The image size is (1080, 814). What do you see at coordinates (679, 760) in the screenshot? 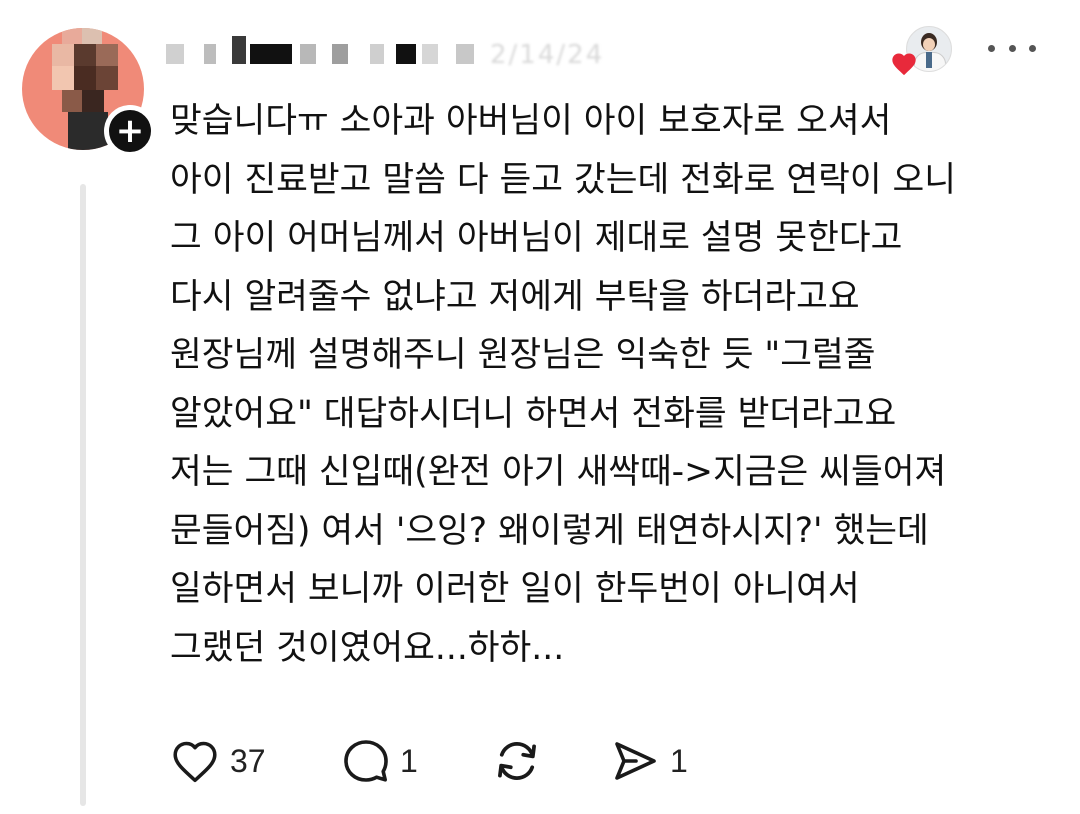
I see `share-count: 1` at bounding box center [679, 760].